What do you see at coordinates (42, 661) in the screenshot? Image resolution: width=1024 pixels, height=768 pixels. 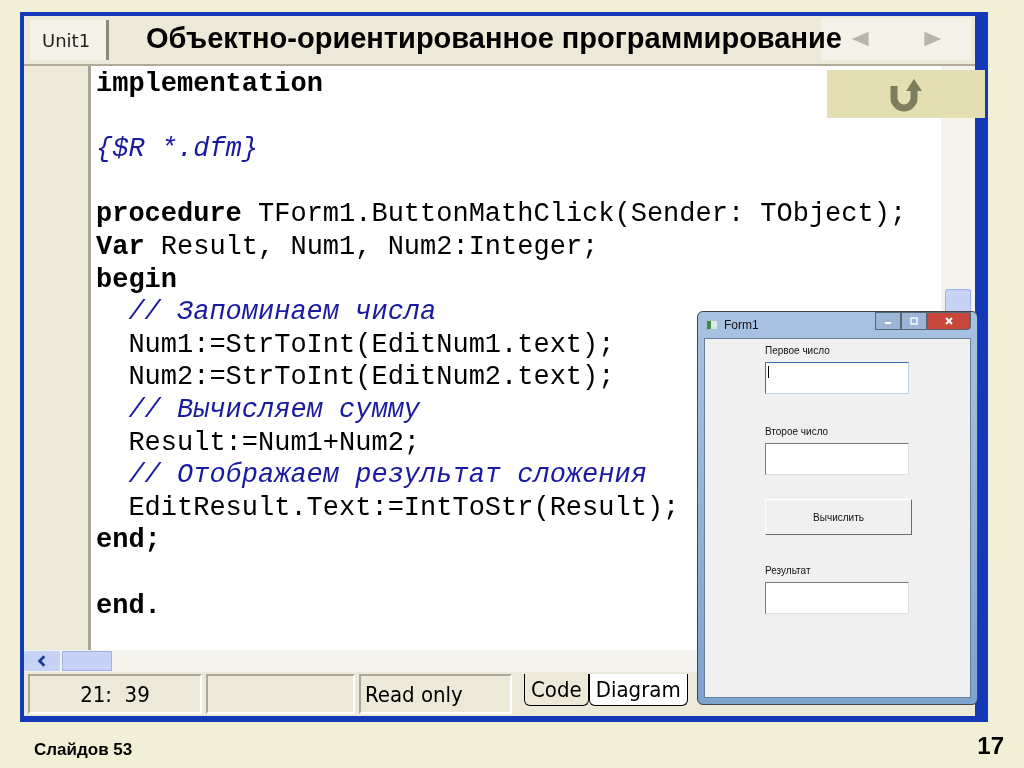 I see `scroll-left-button` at bounding box center [42, 661].